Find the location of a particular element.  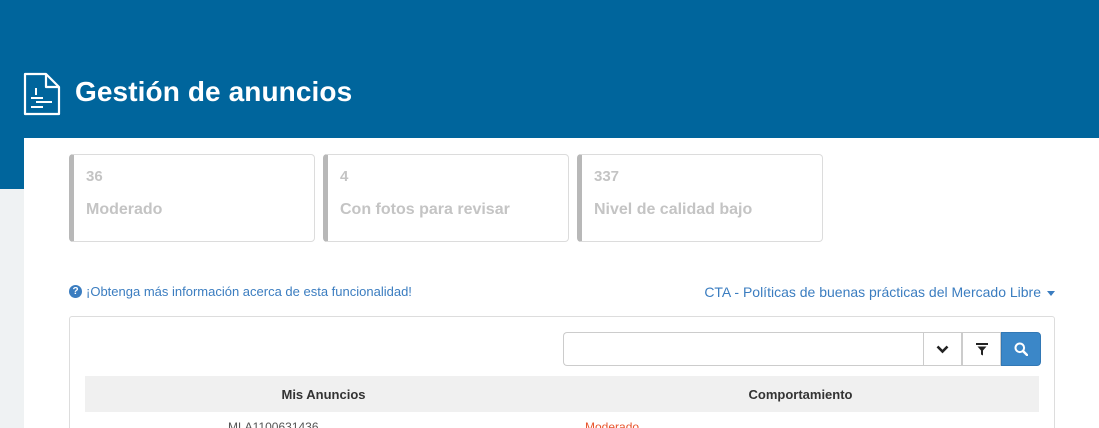

card-label: Moderado is located at coordinates (124, 209).